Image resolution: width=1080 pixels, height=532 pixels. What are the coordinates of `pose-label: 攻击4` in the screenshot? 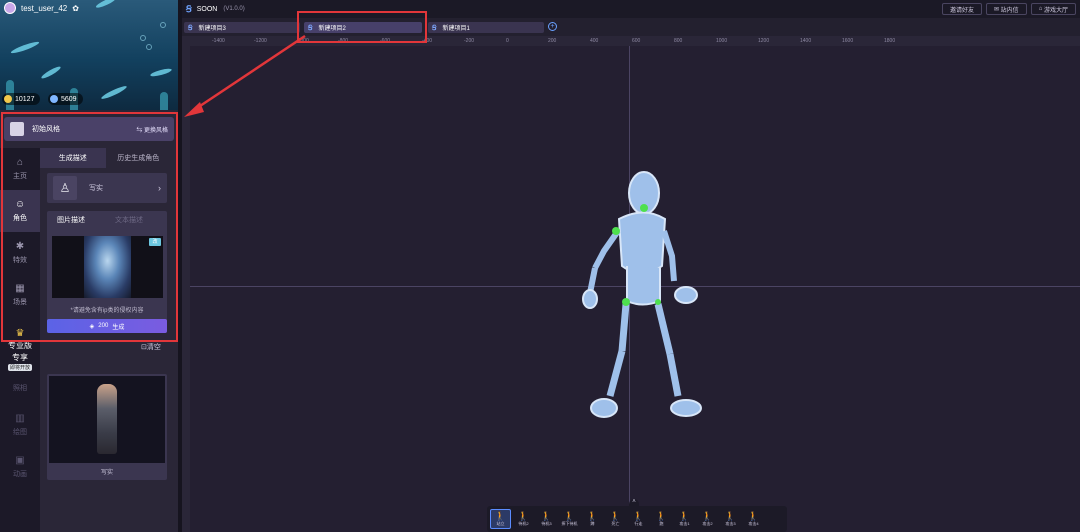 It's located at (753, 523).